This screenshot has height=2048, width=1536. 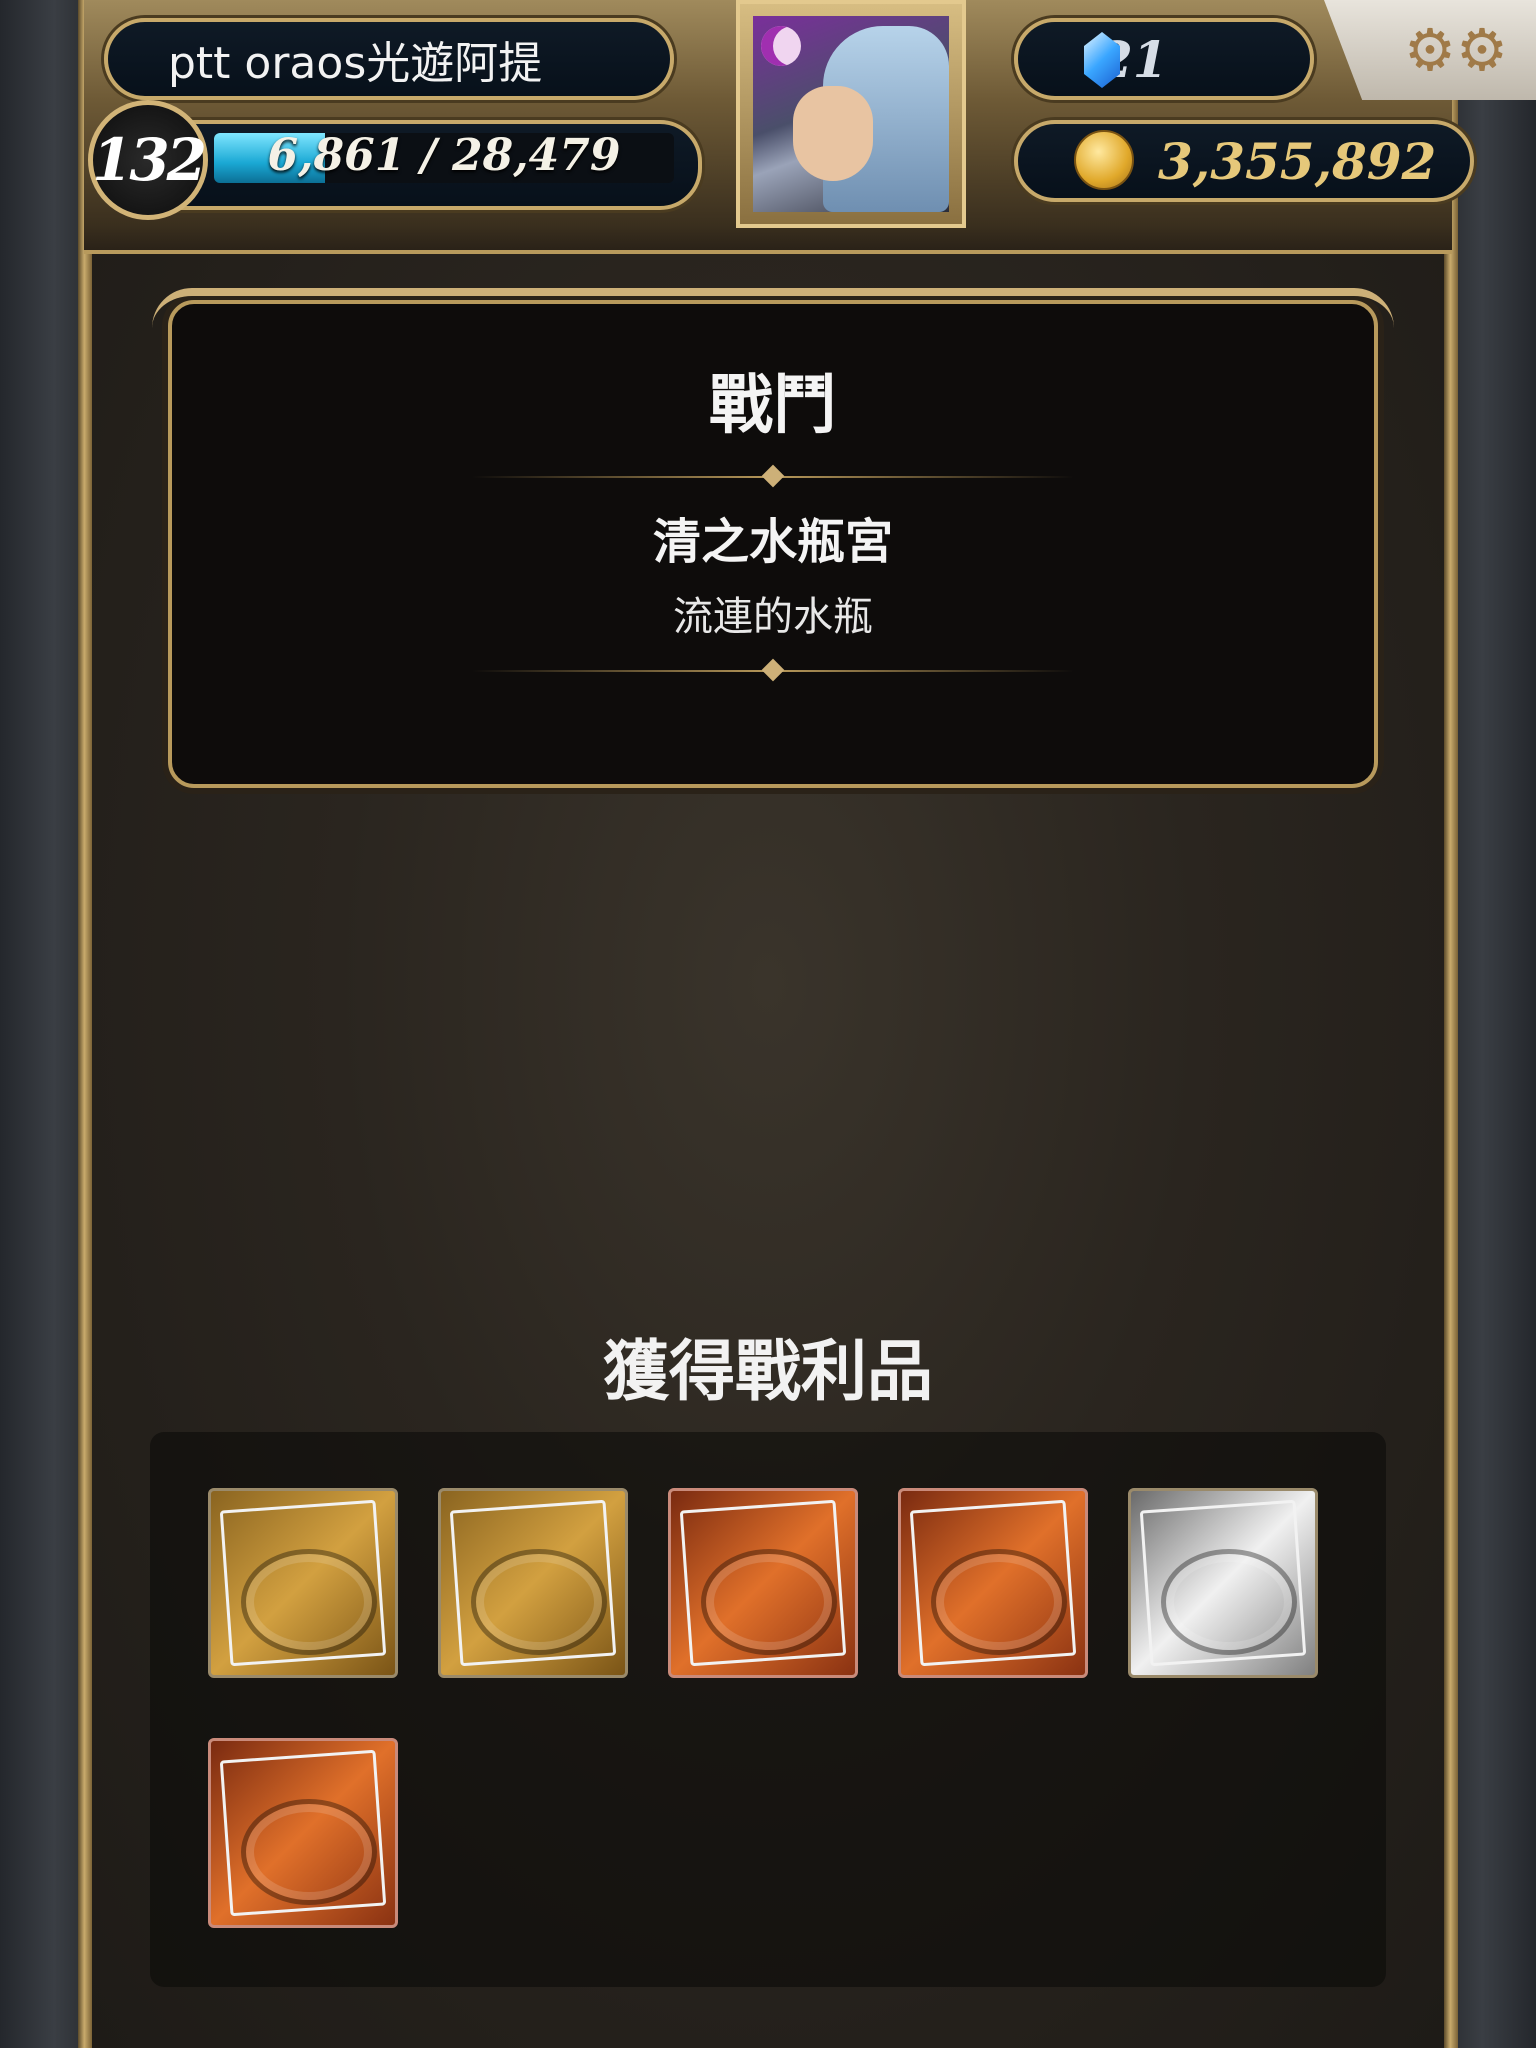 What do you see at coordinates (444, 155) in the screenshot?
I see `experience-text: 6,861 / 28,479` at bounding box center [444, 155].